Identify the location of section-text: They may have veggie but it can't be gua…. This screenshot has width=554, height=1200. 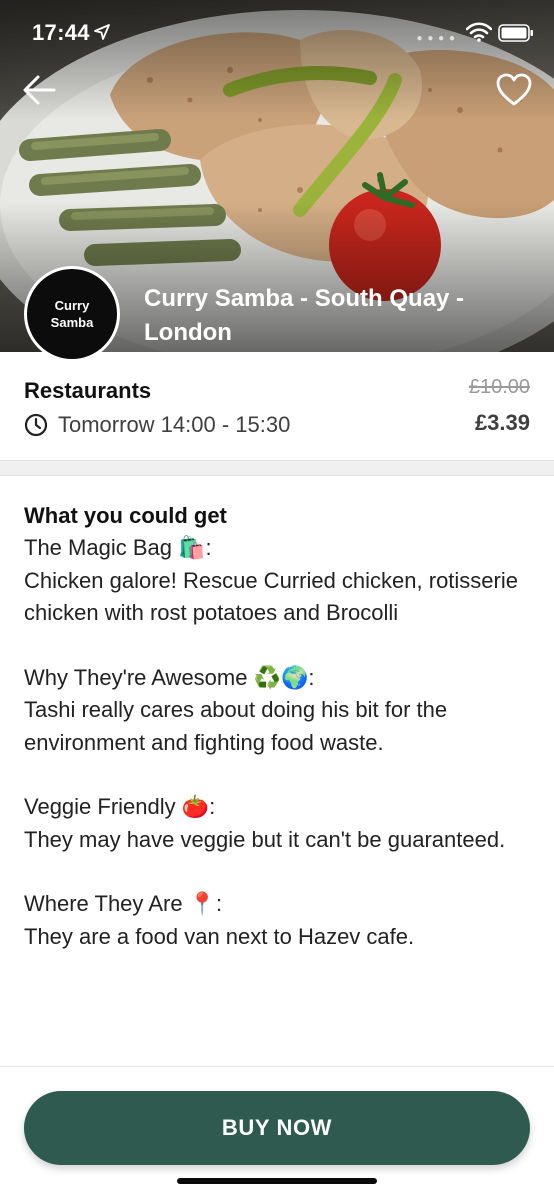
(265, 839).